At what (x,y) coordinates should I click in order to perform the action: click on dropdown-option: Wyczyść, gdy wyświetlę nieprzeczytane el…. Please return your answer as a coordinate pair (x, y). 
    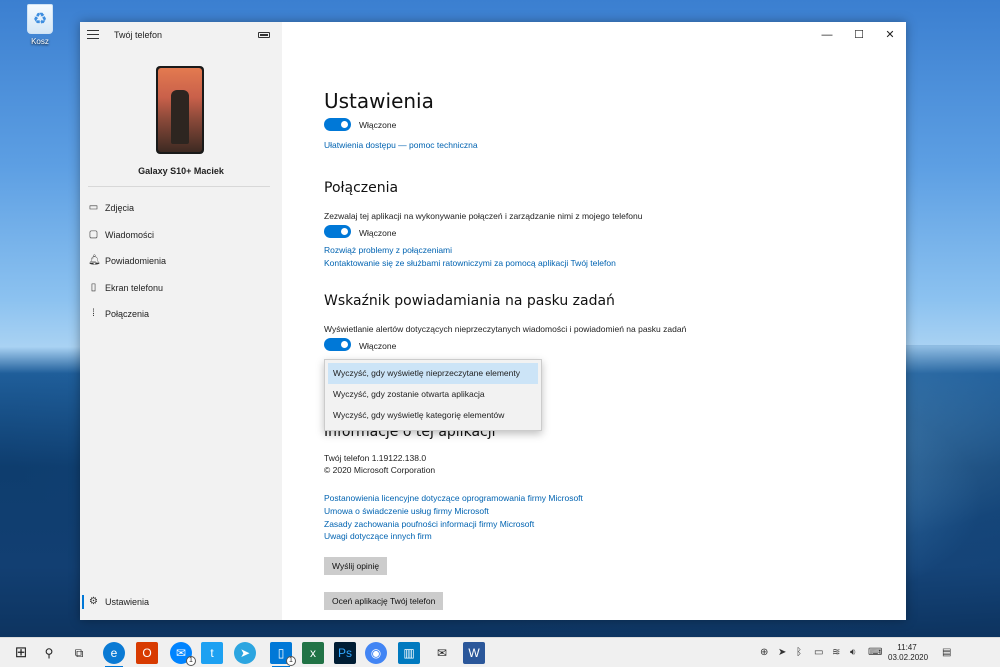
    Looking at the image, I should click on (433, 373).